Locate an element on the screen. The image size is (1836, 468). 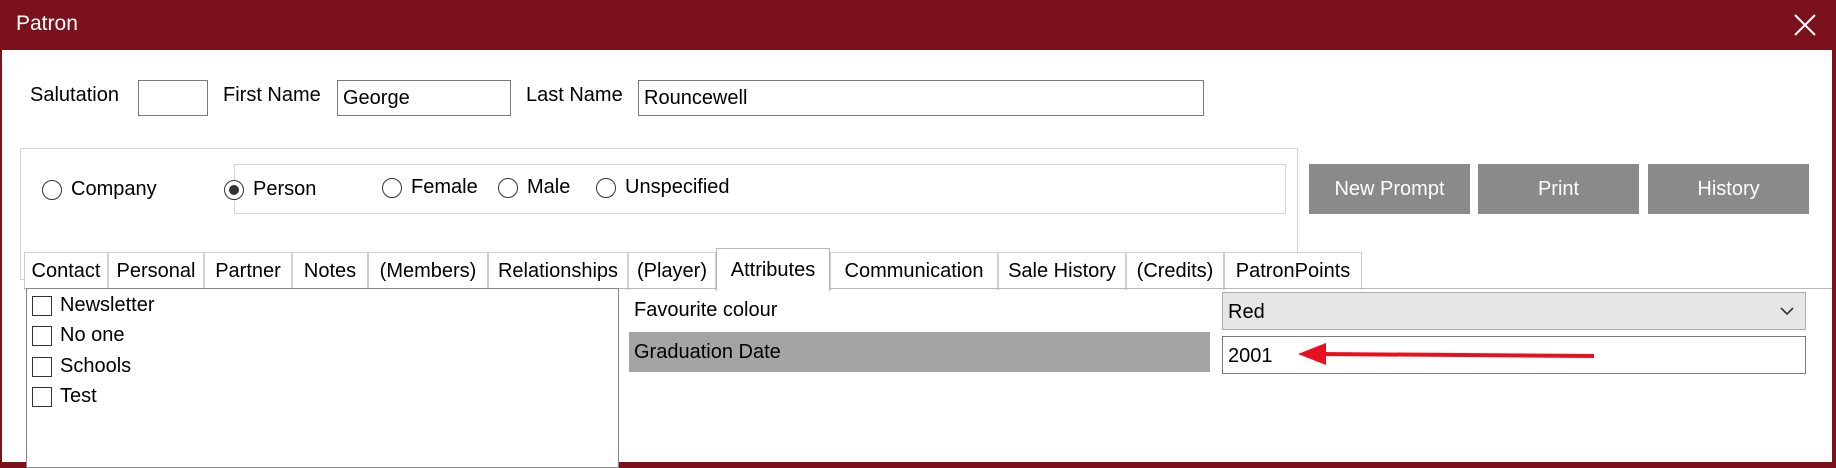
male-radio: Male is located at coordinates (534, 187).